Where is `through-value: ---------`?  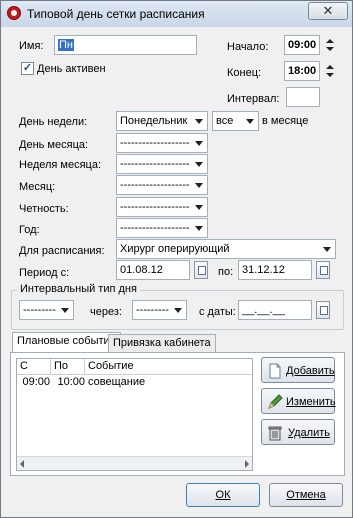 through-value: --------- is located at coordinates (152, 310).